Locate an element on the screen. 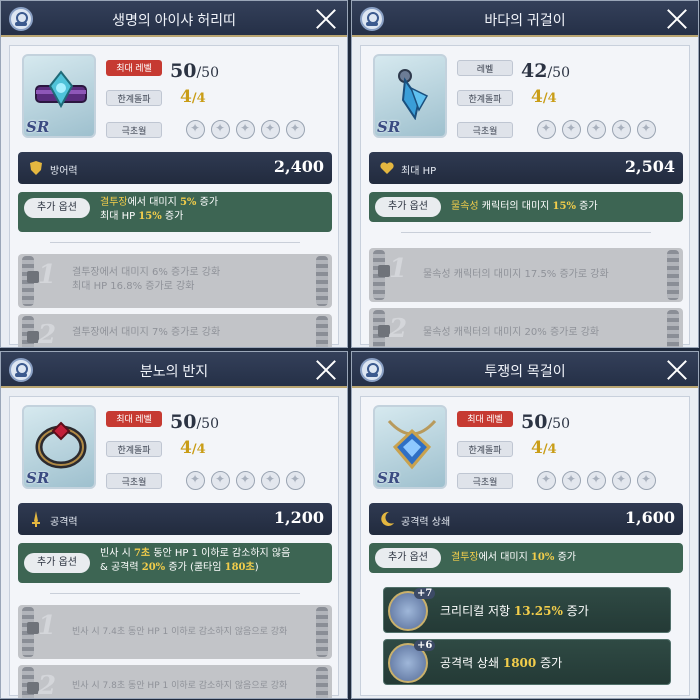  title-bar: 바다의 귀걸이 is located at coordinates (525, 19).